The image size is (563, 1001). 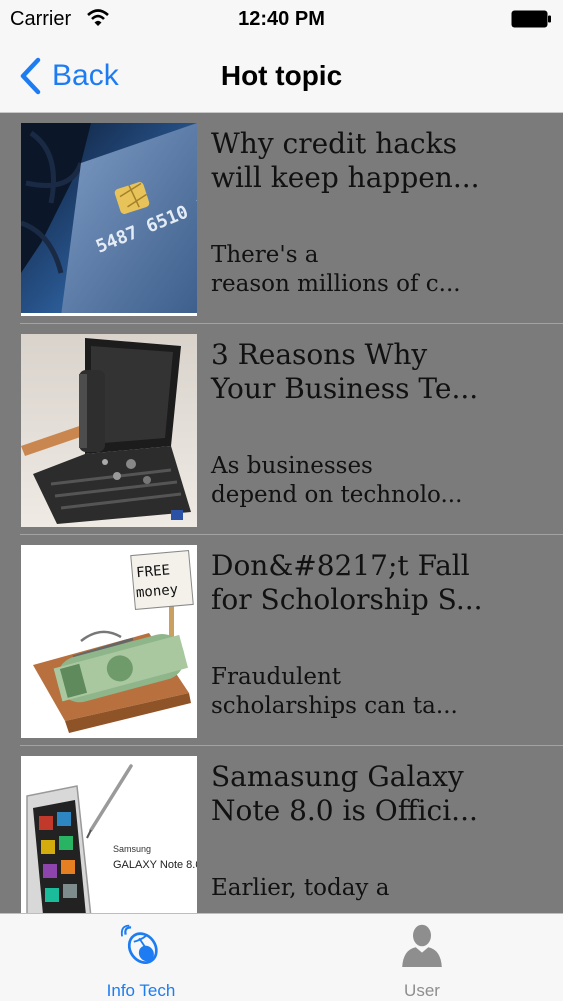 I want to click on tab-label: Info Tech, so click(x=141, y=990).